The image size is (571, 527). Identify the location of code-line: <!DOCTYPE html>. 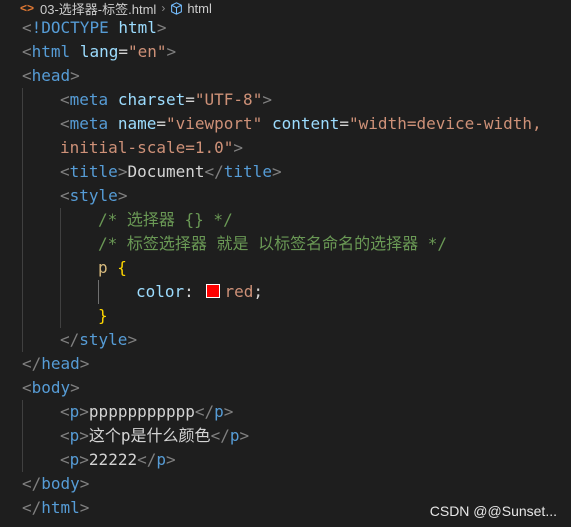
(285, 28).